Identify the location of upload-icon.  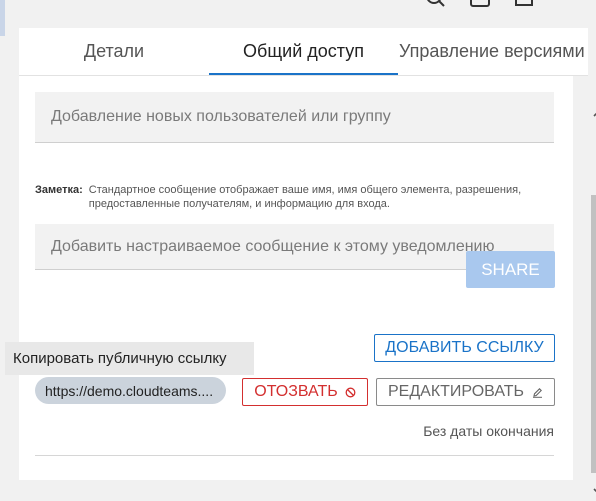
(480, 5).